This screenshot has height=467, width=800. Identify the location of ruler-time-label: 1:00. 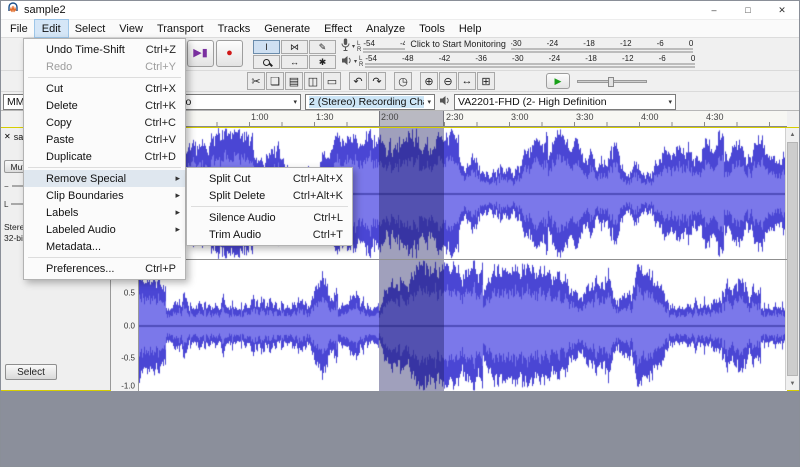
(260, 117).